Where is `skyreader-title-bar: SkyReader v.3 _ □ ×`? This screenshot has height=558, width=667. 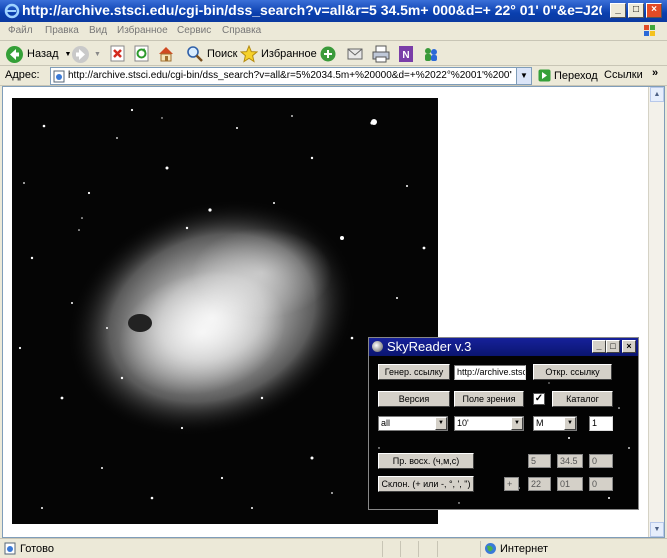 skyreader-title-bar: SkyReader v.3 _ □ × is located at coordinates (503, 347).